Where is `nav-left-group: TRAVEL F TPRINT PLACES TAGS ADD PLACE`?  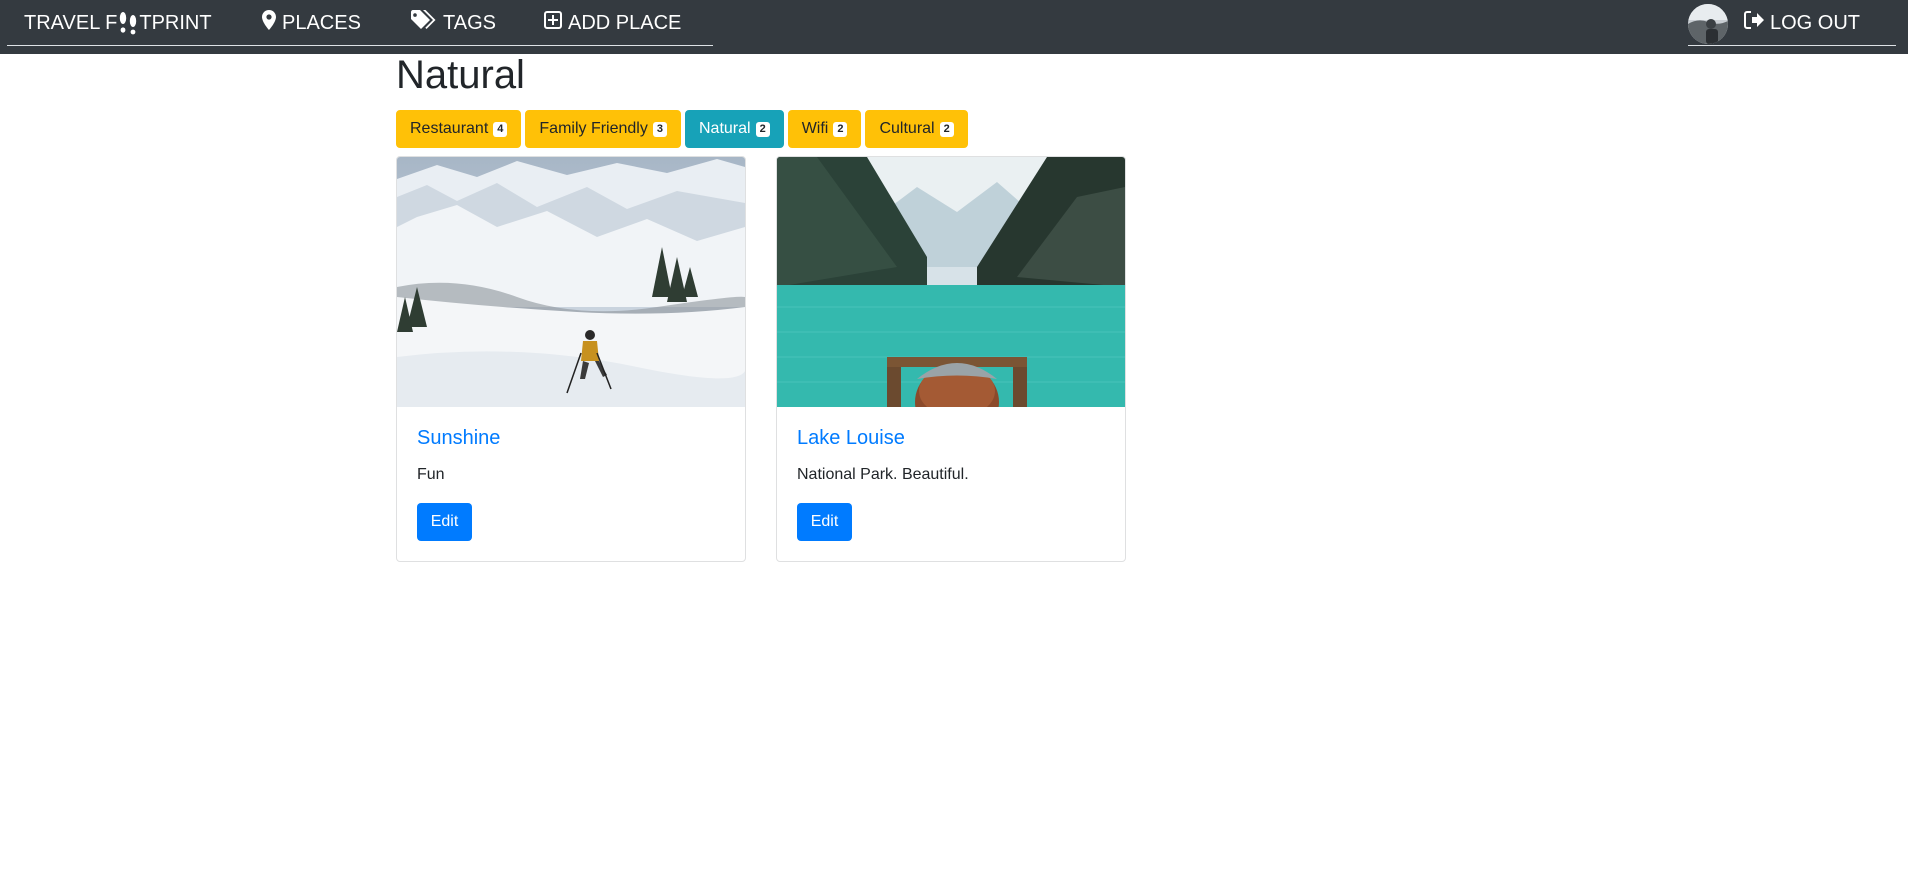
nav-left-group: TRAVEL F TPRINT PLACES TAGS ADD PLACE is located at coordinates (360, 23).